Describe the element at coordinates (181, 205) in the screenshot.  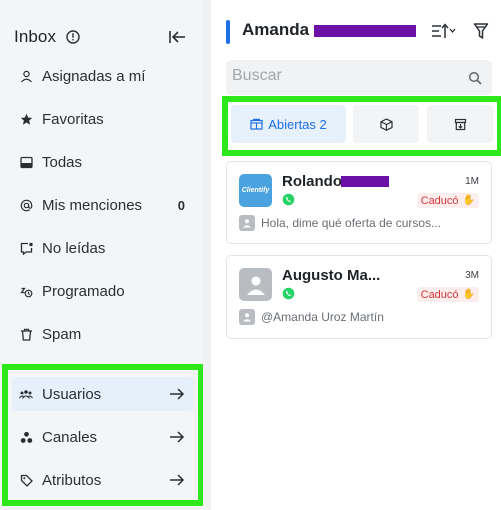
I see `mentions-count: 0` at that location.